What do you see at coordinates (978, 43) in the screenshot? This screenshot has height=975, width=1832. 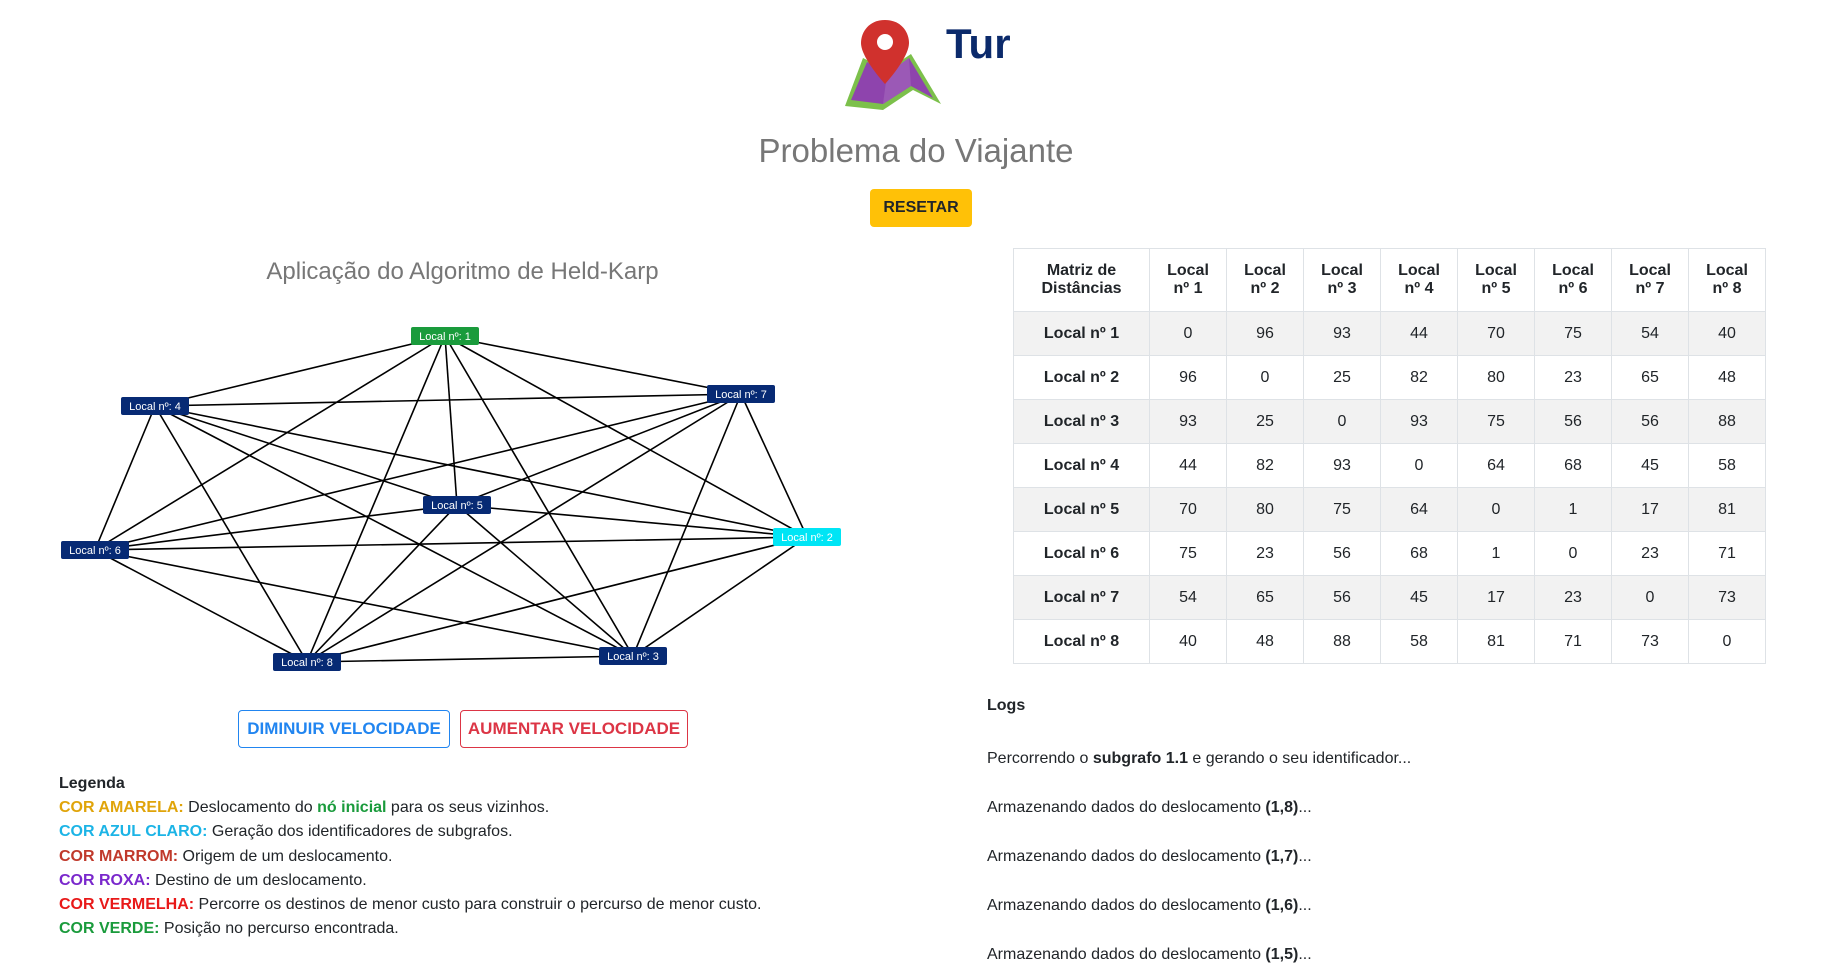 I see `brand-title: Tur` at bounding box center [978, 43].